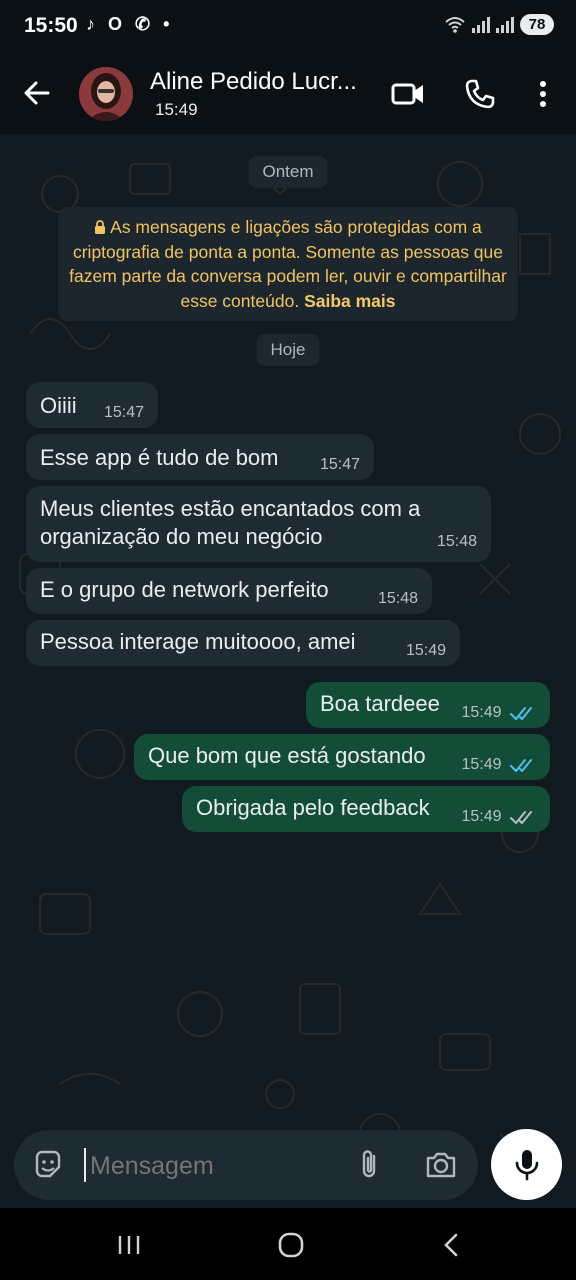 The height and width of the screenshot is (1280, 576). Describe the element at coordinates (288, 350) in the screenshot. I see `date-chip-today: Hoje` at that location.